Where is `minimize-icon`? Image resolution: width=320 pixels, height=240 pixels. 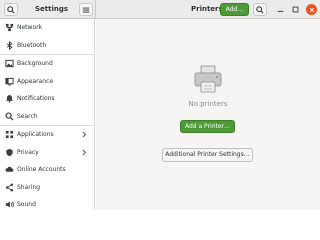
minimize-icon is located at coordinates (280, 11).